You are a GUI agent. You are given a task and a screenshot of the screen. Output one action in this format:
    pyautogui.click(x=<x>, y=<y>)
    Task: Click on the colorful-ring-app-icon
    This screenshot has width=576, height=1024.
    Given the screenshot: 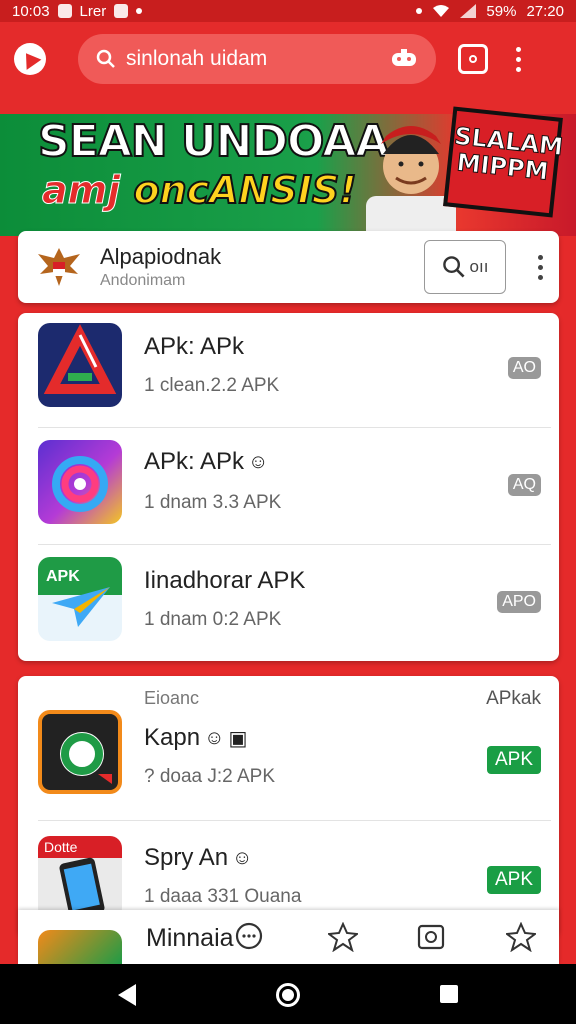 What is the action you would take?
    pyautogui.click(x=80, y=482)
    